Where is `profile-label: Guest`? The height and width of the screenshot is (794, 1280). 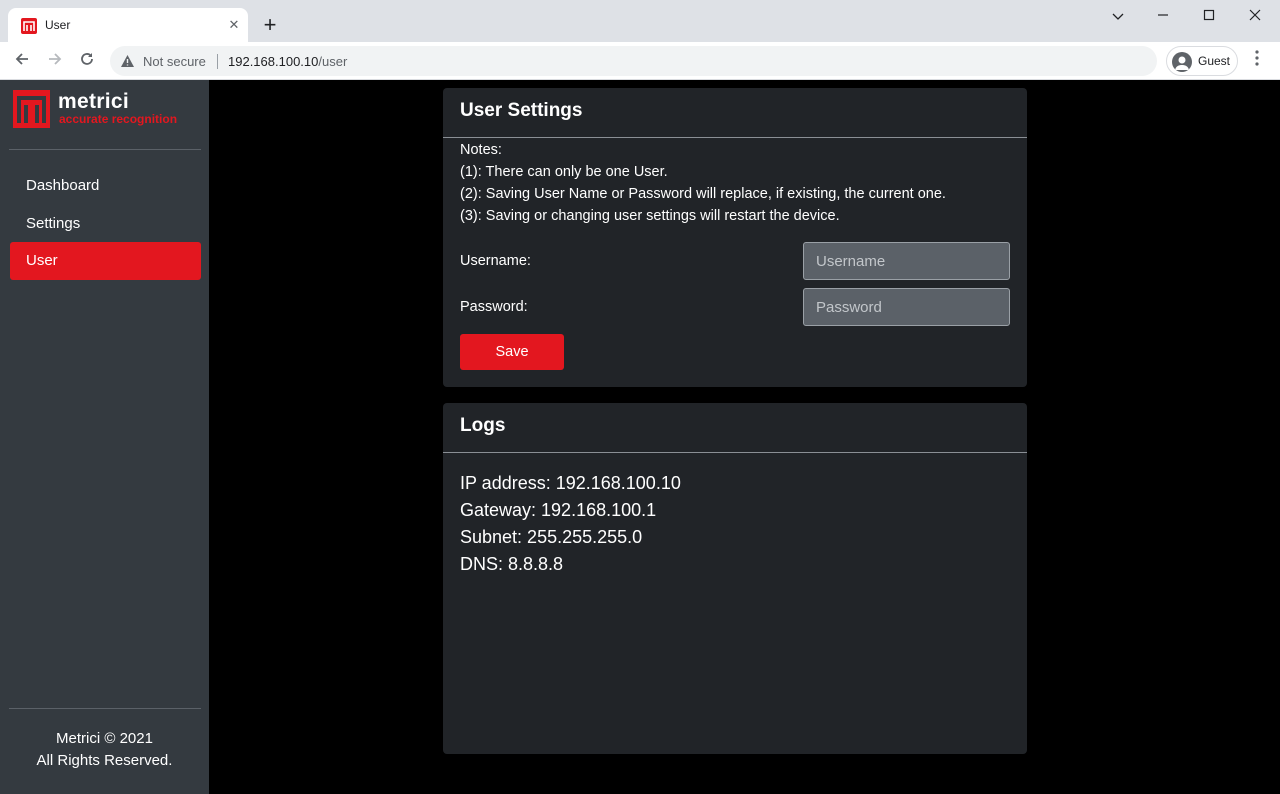
profile-label: Guest is located at coordinates (1214, 61).